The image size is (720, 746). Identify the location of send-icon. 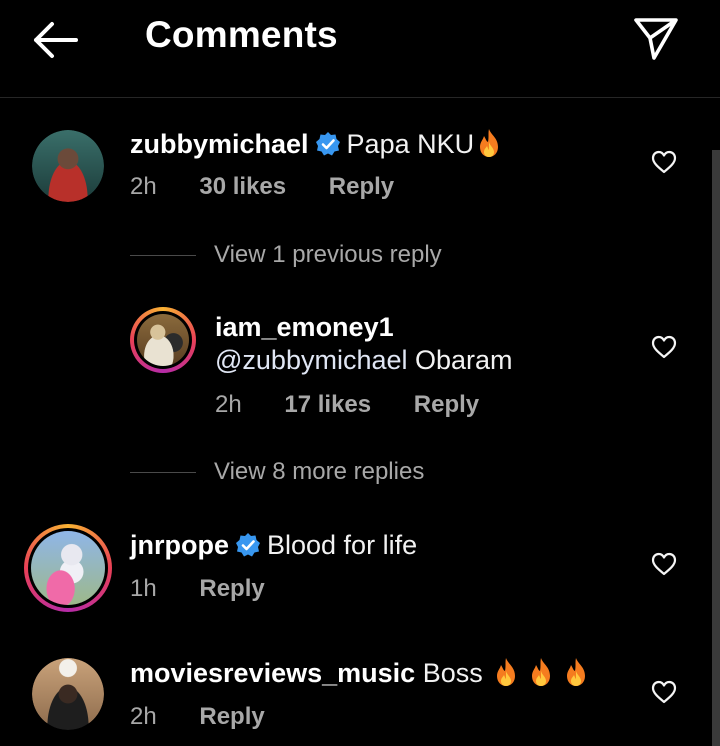
(656, 39).